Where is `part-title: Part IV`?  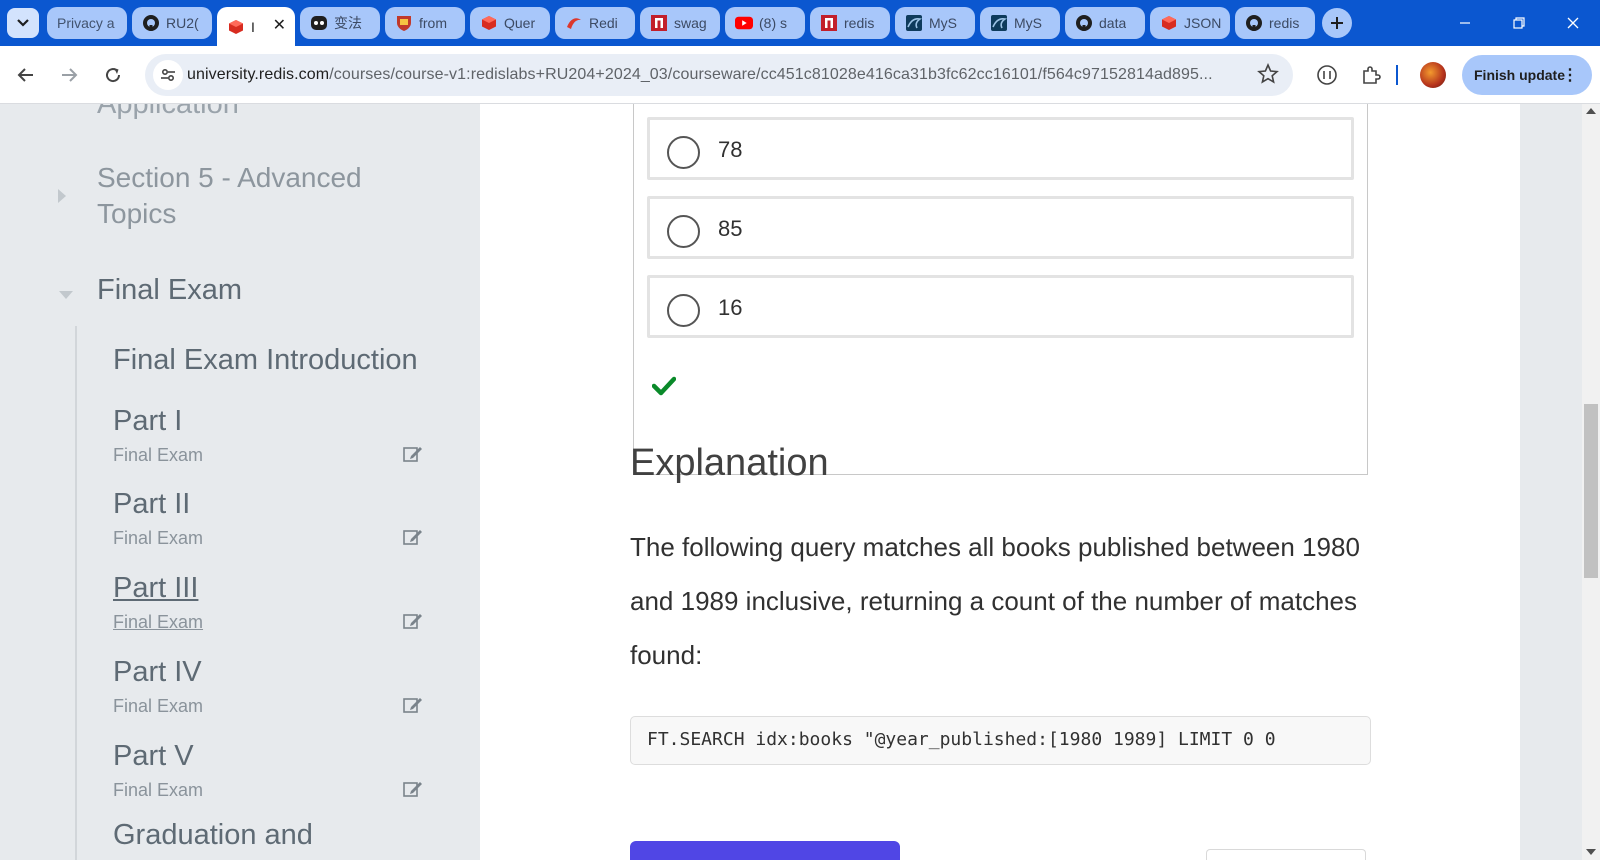
part-title: Part IV is located at coordinates (157, 672).